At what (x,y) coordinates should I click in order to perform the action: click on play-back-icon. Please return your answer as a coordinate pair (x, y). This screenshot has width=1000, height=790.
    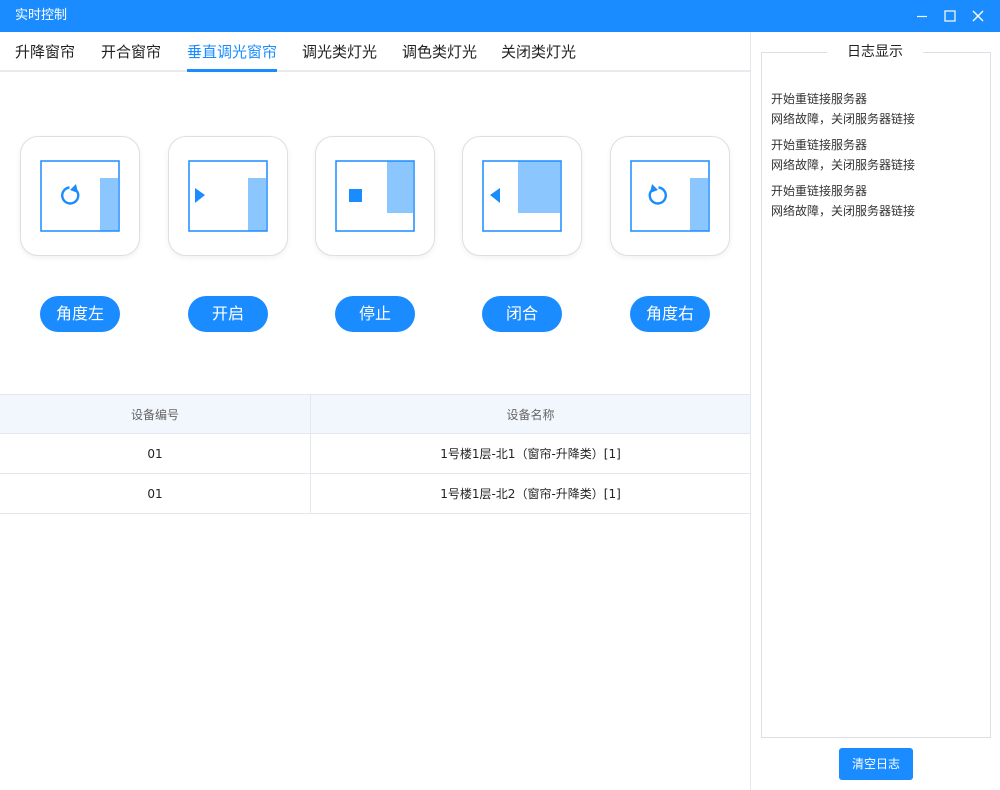
    Looking at the image, I should click on (522, 196).